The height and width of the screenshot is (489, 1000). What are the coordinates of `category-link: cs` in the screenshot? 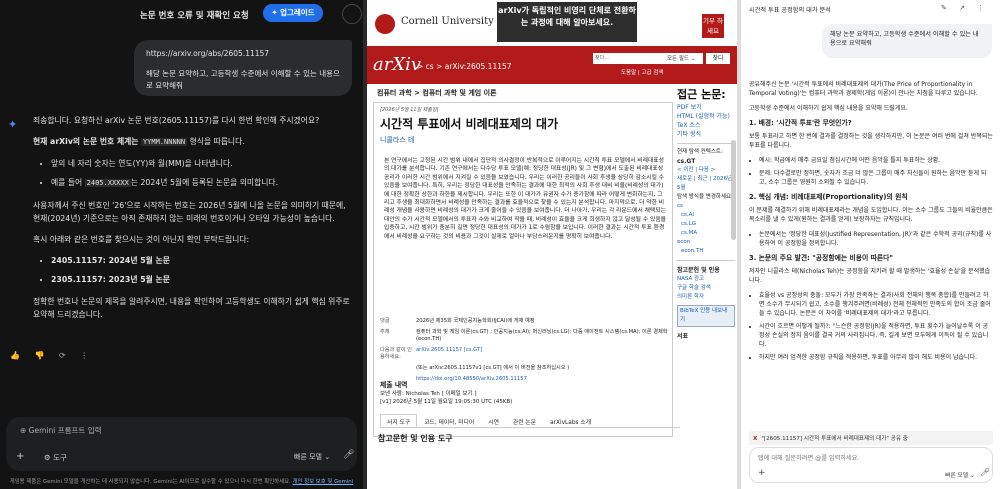 It's located at (706, 206).